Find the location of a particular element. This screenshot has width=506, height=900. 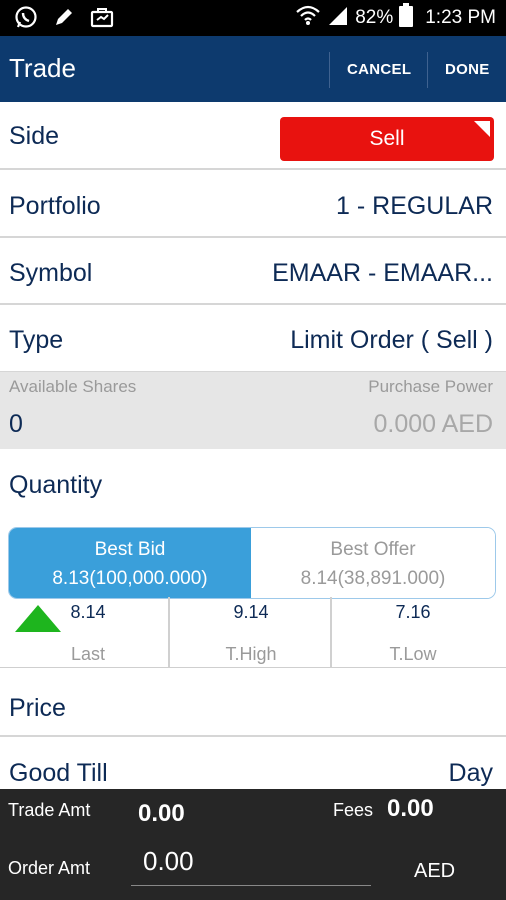

order-amt-underline is located at coordinates (251, 885).